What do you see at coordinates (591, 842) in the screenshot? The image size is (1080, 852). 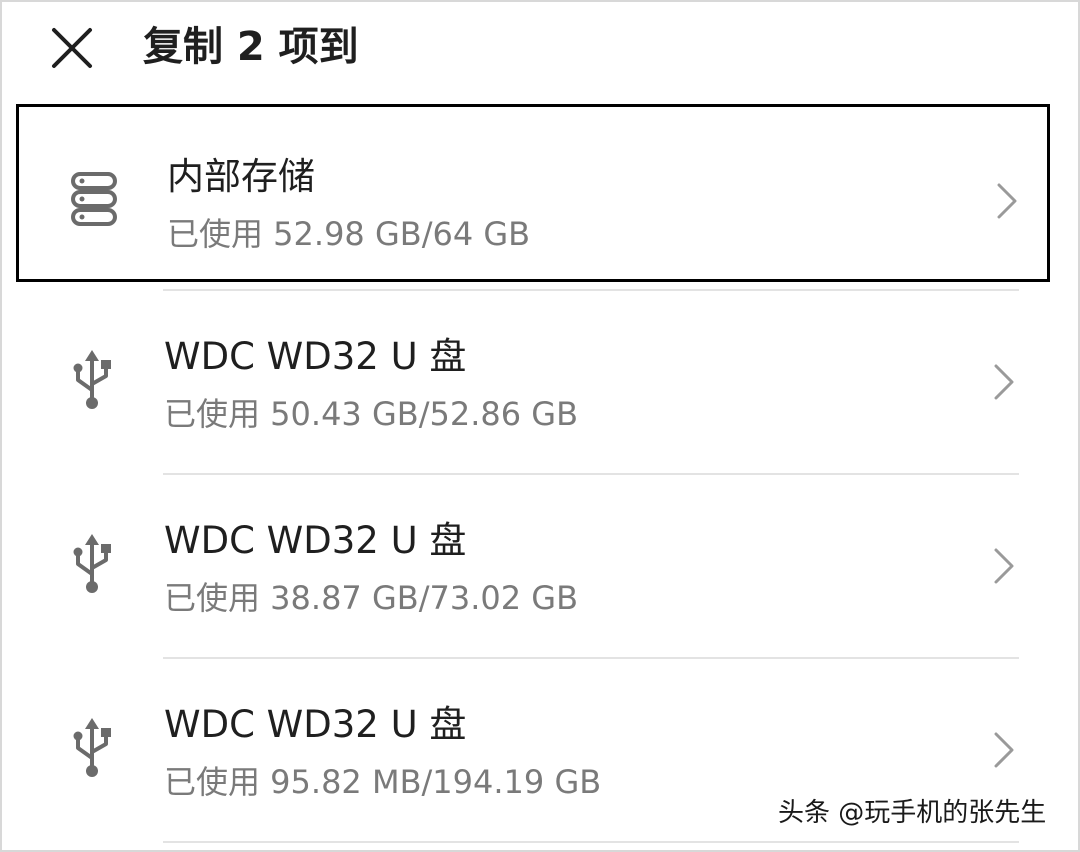 I see `list-divider` at bounding box center [591, 842].